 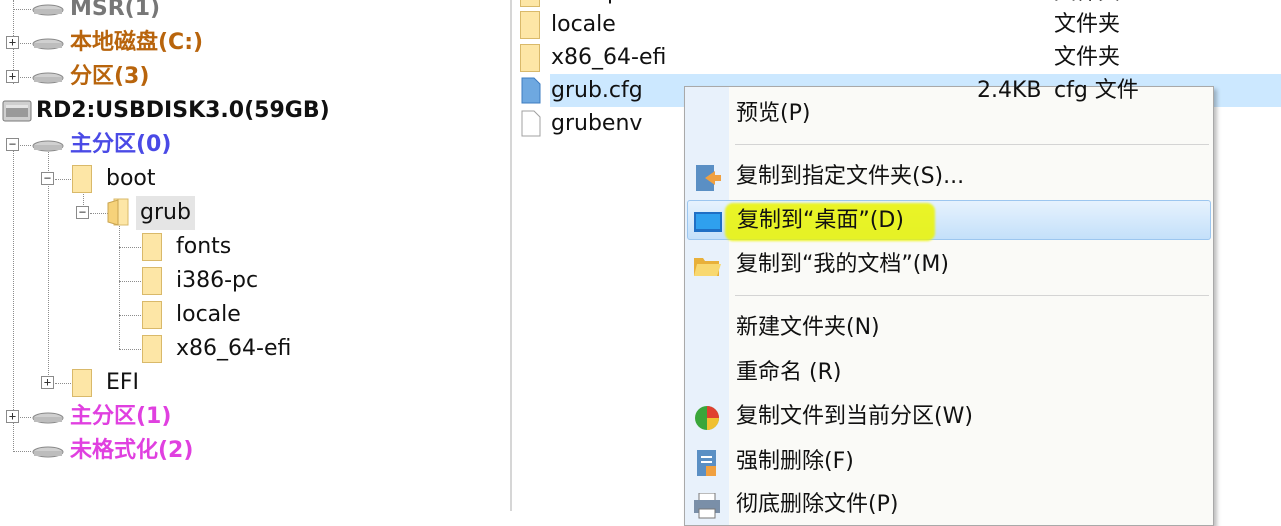 I want to click on tree-item-label: 主分区(0), so click(x=121, y=144).